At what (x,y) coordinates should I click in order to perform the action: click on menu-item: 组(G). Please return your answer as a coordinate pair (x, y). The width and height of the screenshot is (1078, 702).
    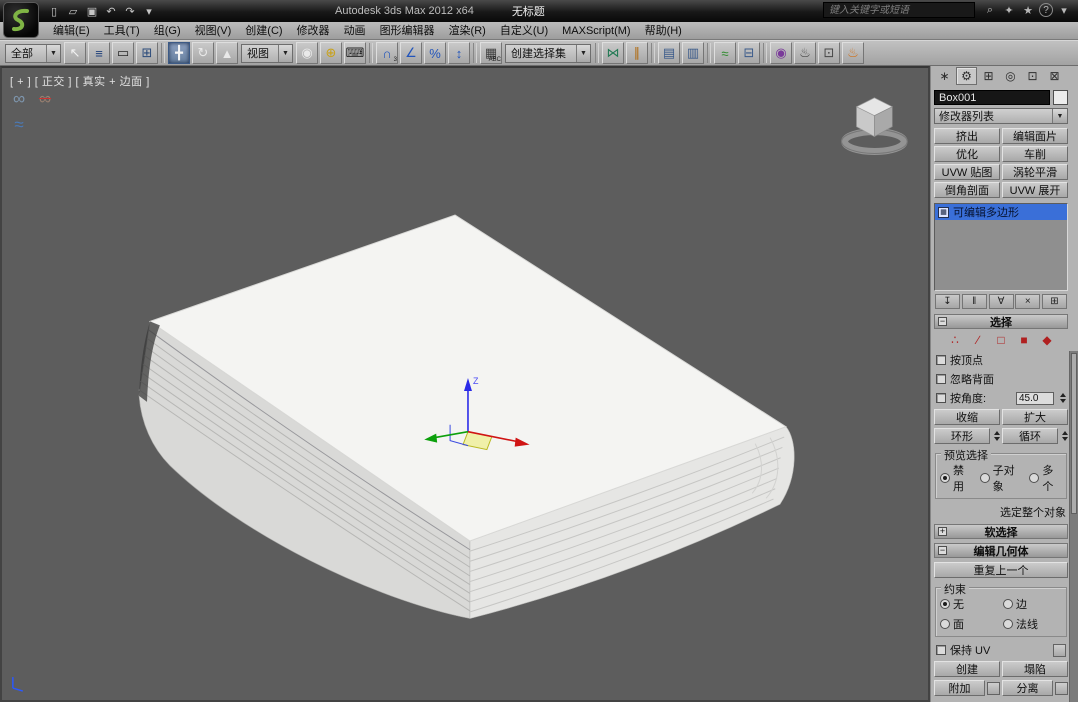
    Looking at the image, I should click on (167, 31).